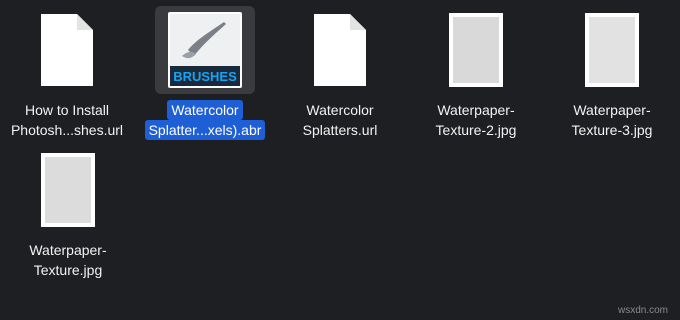  What do you see at coordinates (67, 260) in the screenshot?
I see `file-name: Waterpaper- Texture.jpg` at bounding box center [67, 260].